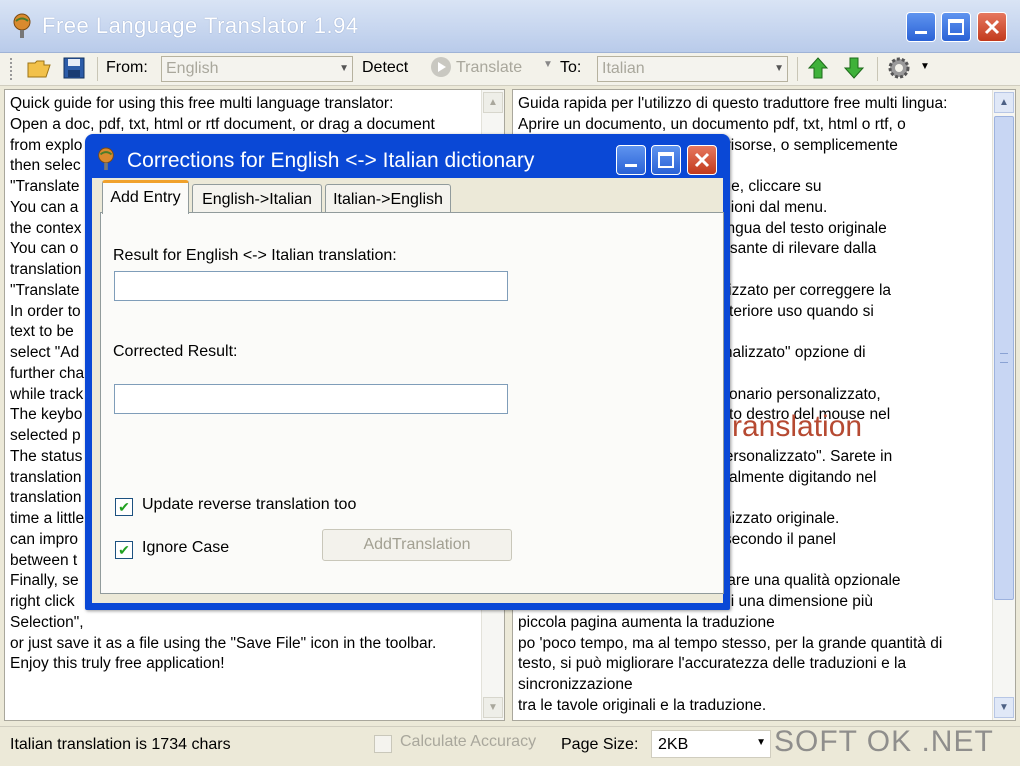 The image size is (1020, 766). What do you see at coordinates (74, 68) in the screenshot?
I see `save-file-icon` at bounding box center [74, 68].